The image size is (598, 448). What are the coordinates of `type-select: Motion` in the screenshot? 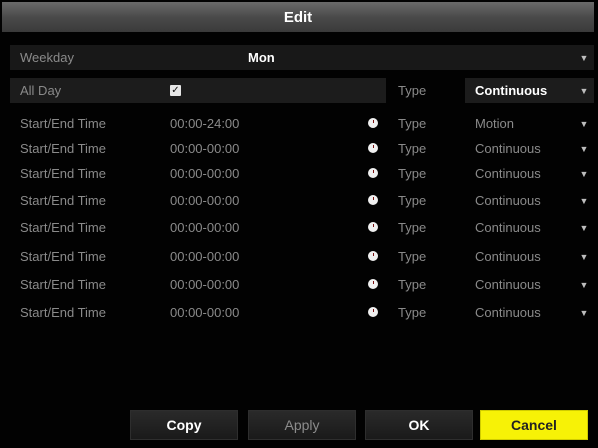 It's located at (520, 123).